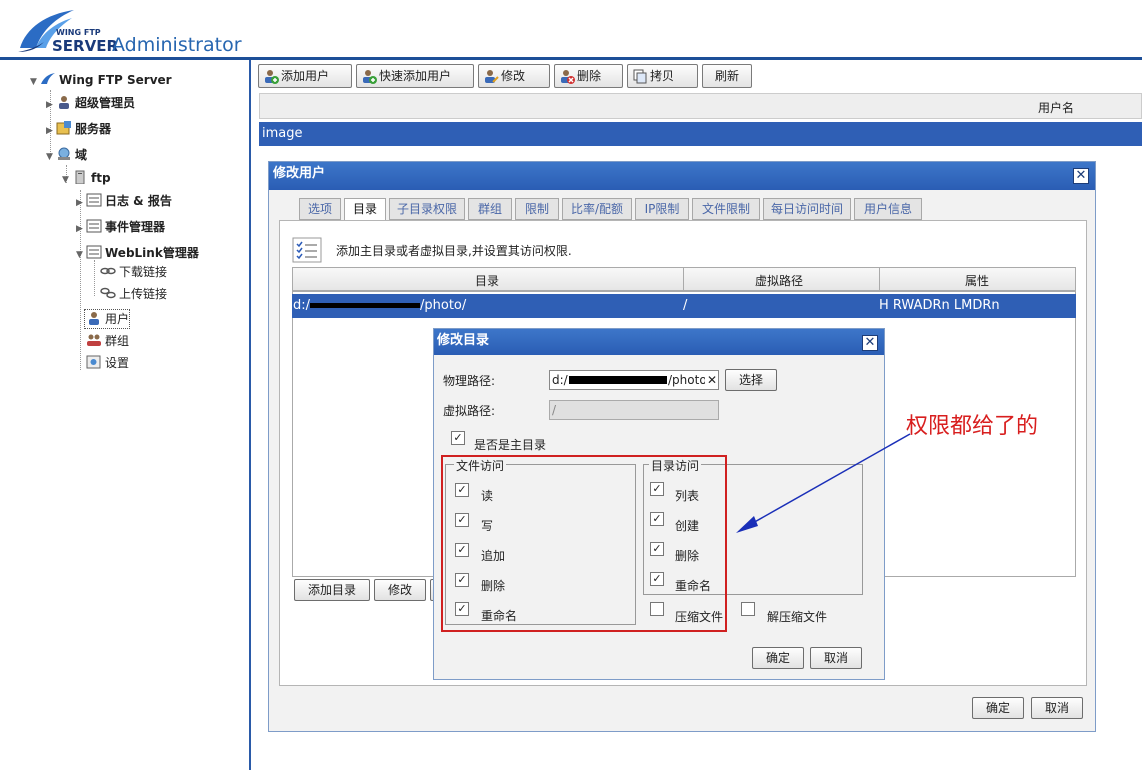 Image resolution: width=1142 pixels, height=770 pixels. What do you see at coordinates (101, 80) in the screenshot?
I see `tree-item-root: ▼ Wing FTP Server` at bounding box center [101, 80].